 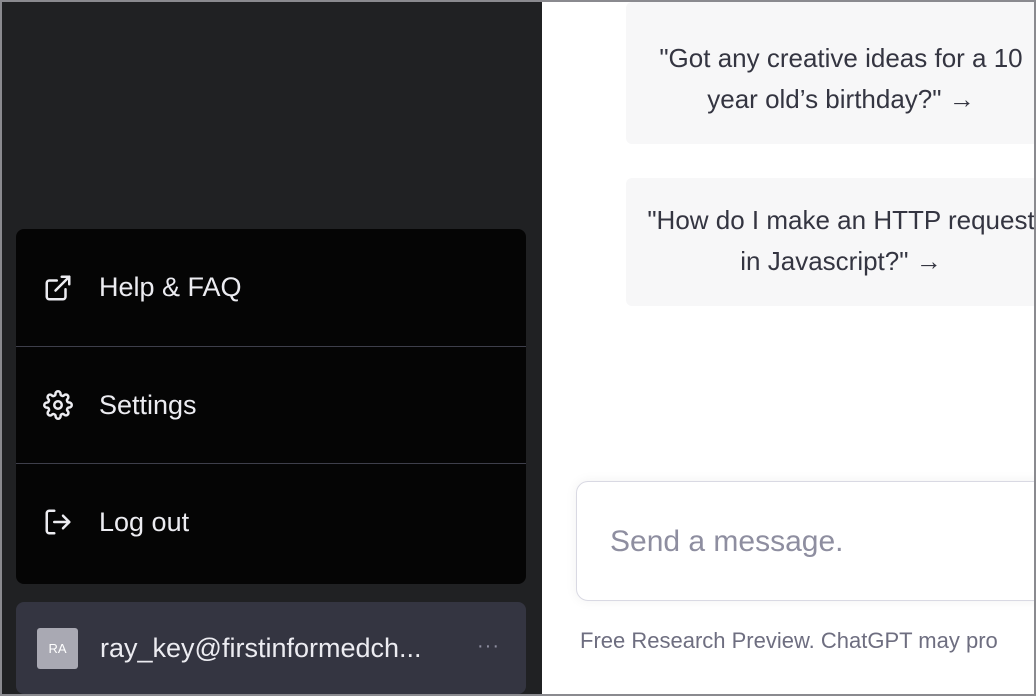 I want to click on menu-item-help-faq: Help & FAQ, so click(x=271, y=287).